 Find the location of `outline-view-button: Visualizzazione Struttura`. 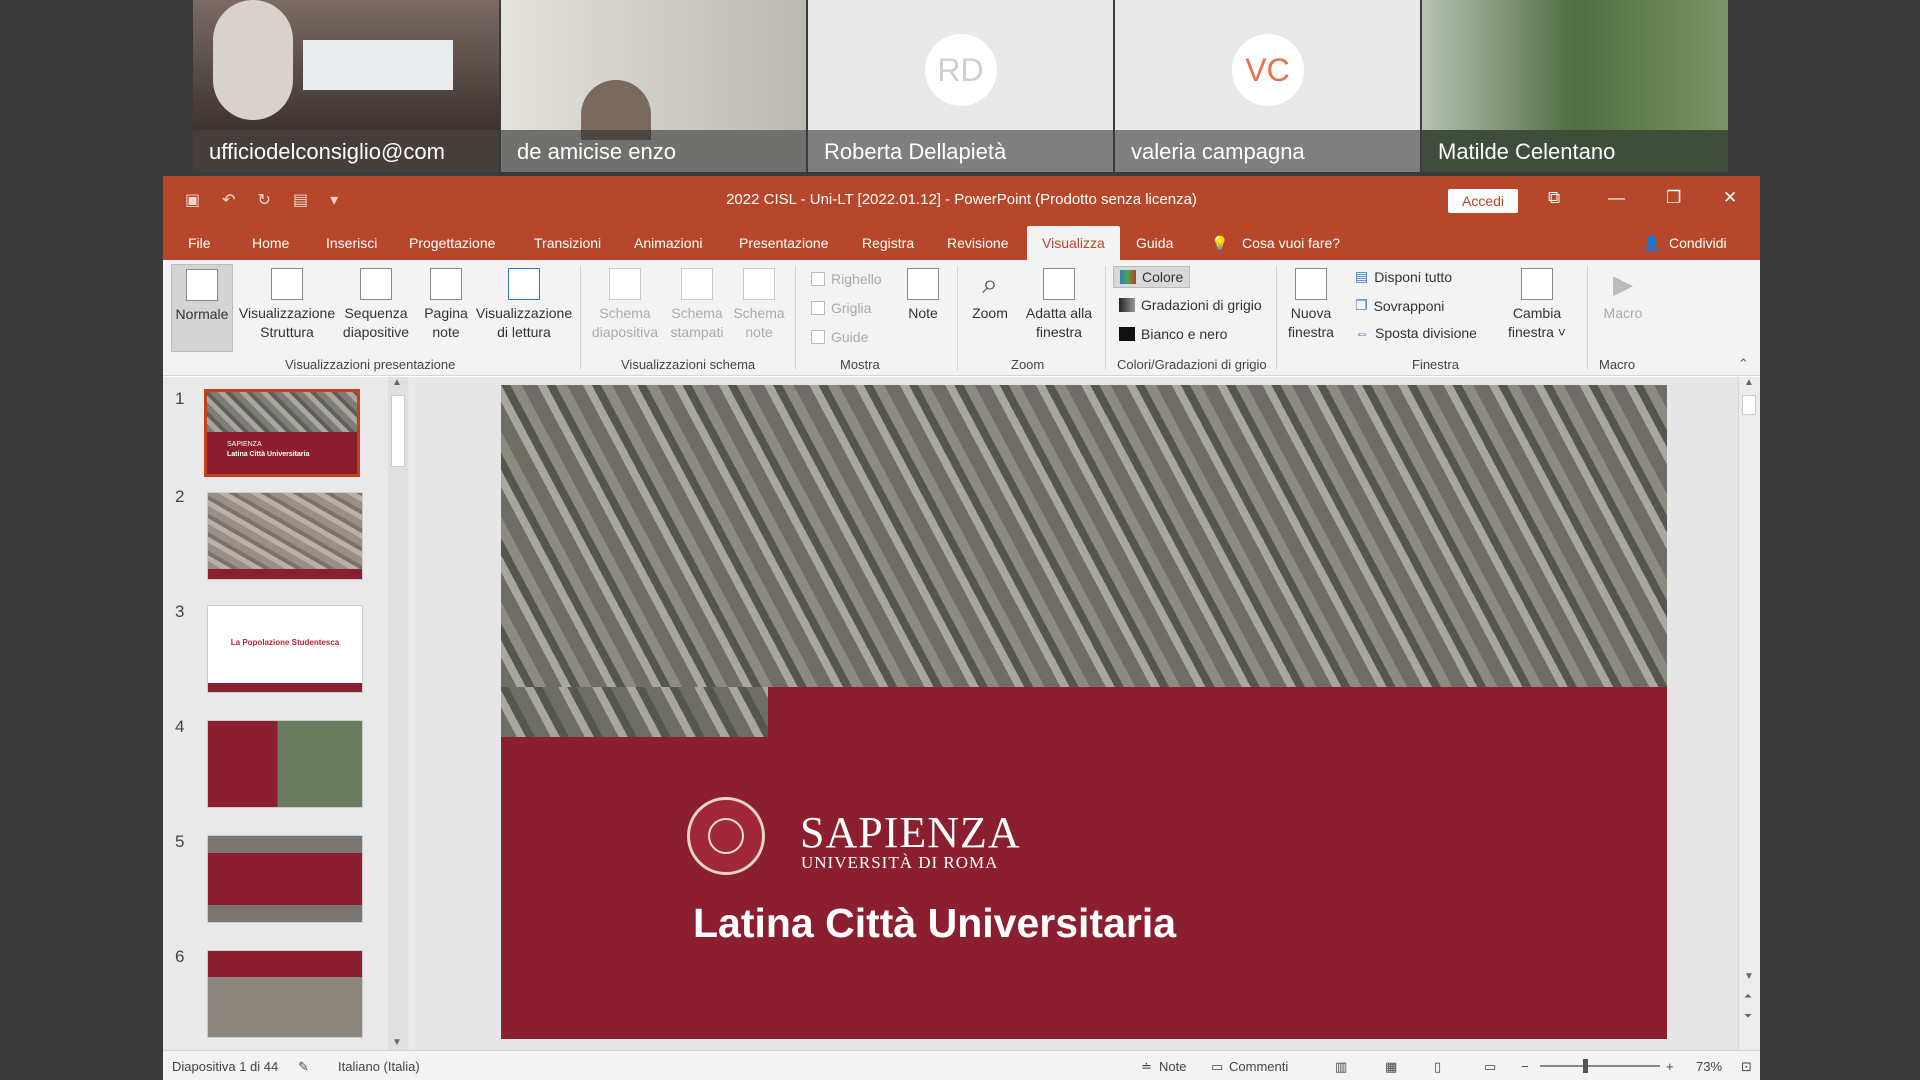

outline-view-button: Visualizzazione Struttura is located at coordinates (287, 305).